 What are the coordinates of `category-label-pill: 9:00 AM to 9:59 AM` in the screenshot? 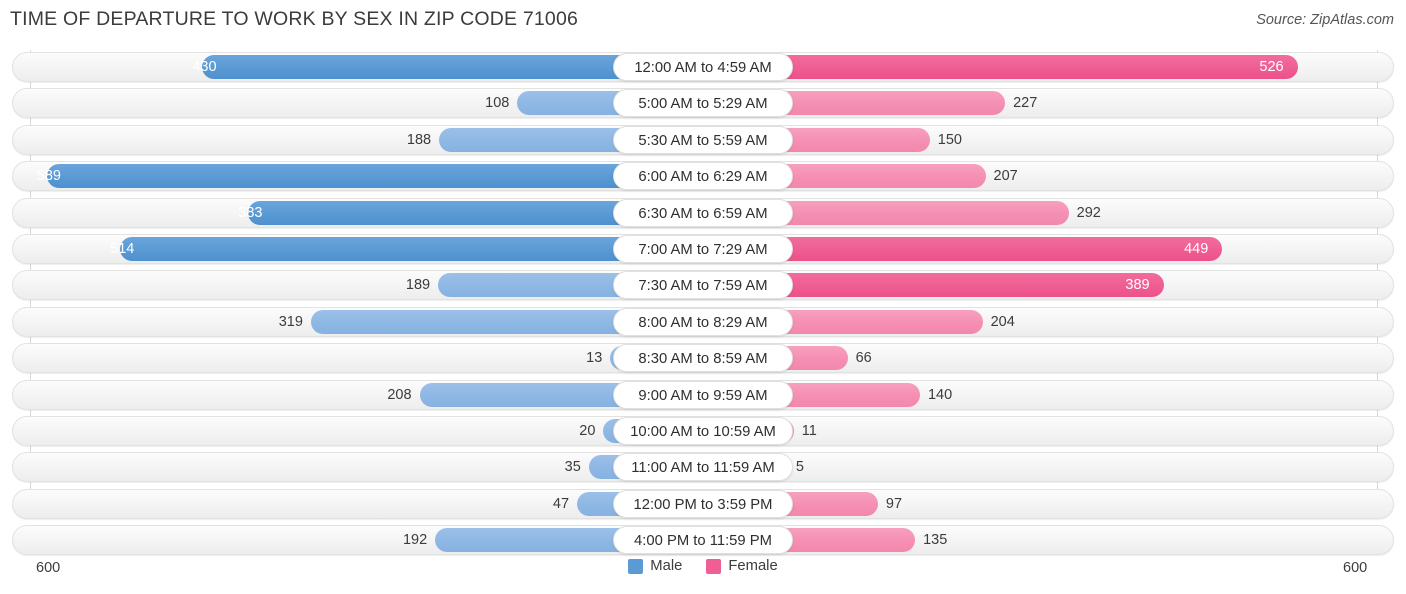 It's located at (703, 394).